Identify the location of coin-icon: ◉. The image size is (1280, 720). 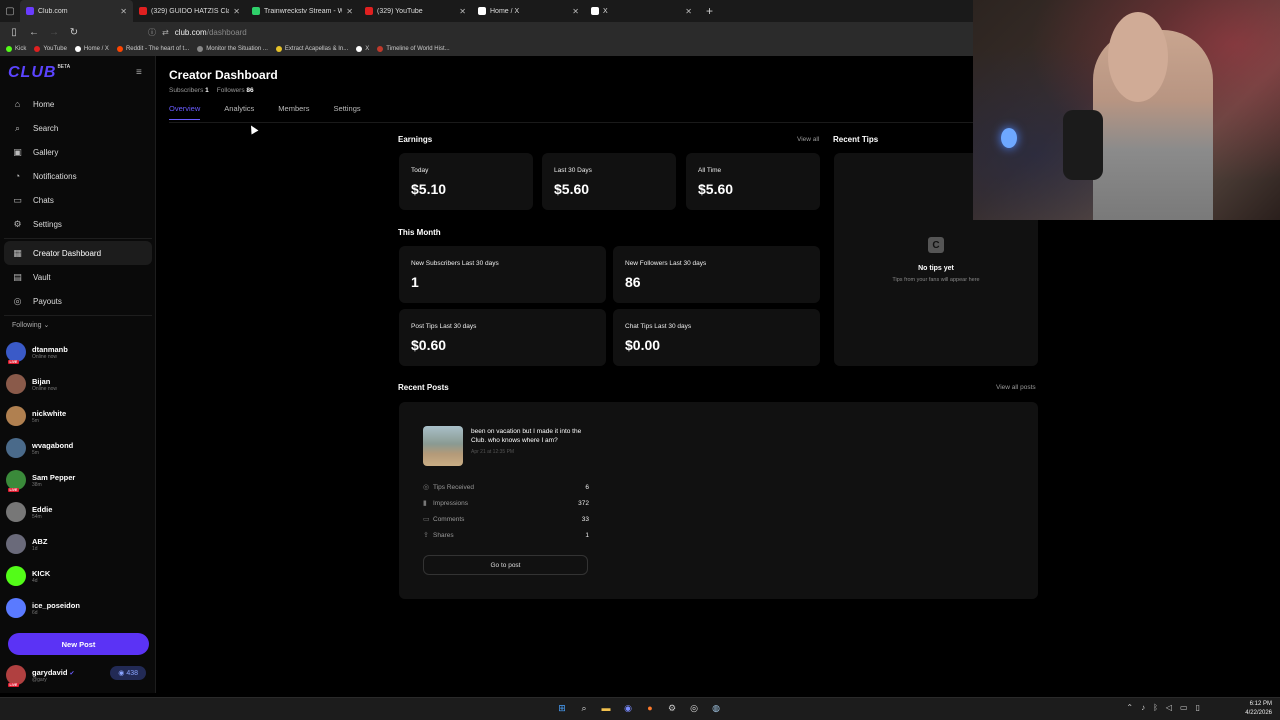
(121, 673).